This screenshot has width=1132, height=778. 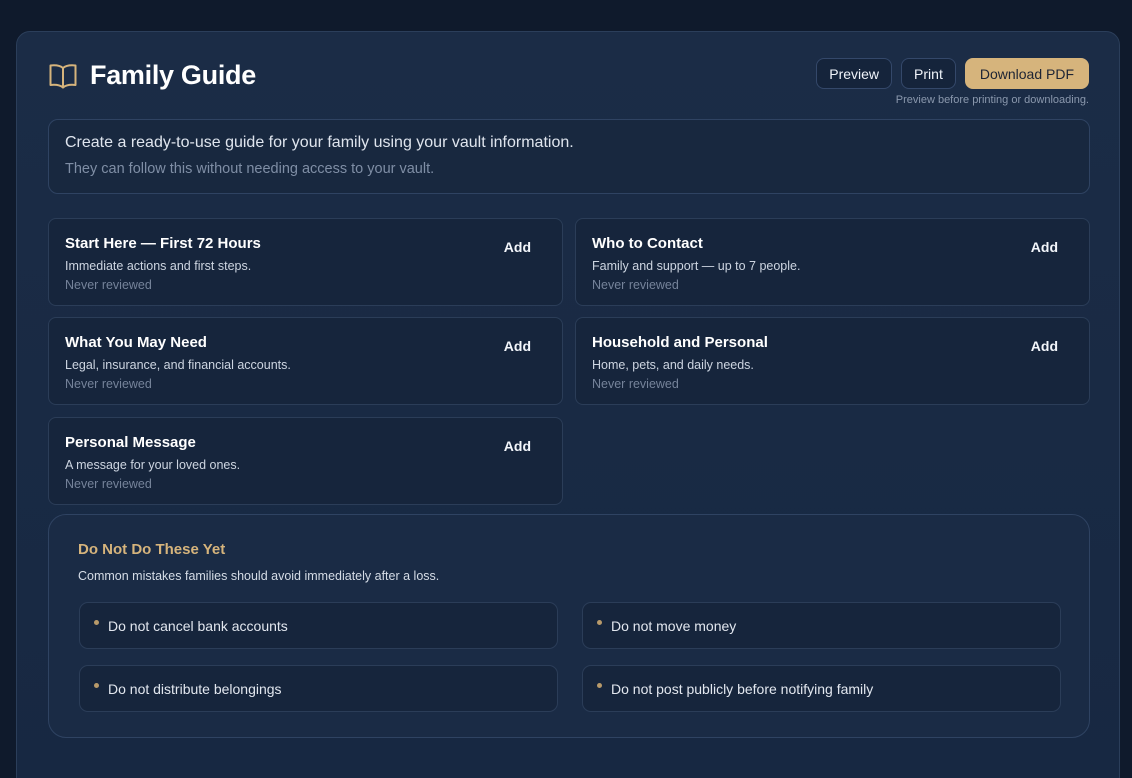 I want to click on add-what-you-may-need-button: Add, so click(x=517, y=346).